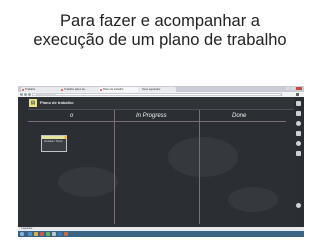 The height and width of the screenshot is (240, 320). I want to click on sticky-note: Atividade / Tarefa, so click(54, 143).